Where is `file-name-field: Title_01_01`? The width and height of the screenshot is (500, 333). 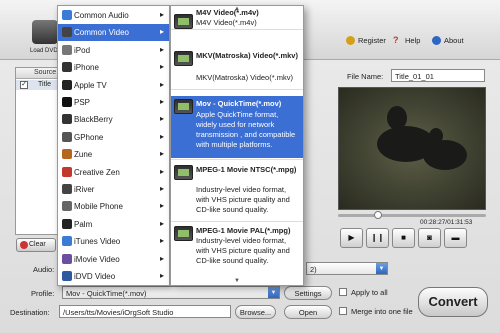 file-name-field: Title_01_01 is located at coordinates (438, 75).